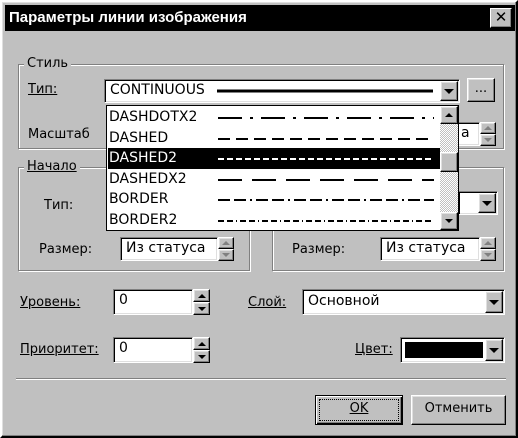  I want to click on end-size-value: Из статуса, so click(426, 248).